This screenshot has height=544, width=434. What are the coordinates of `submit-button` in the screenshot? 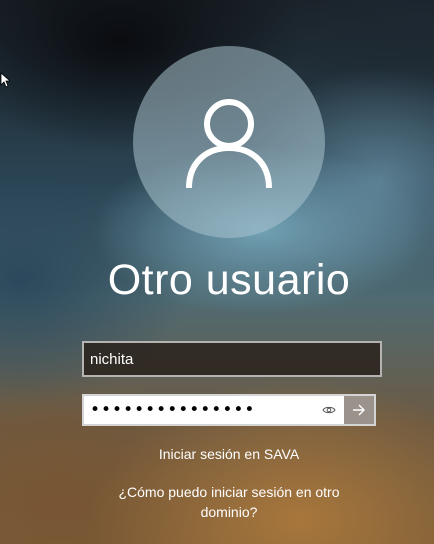 It's located at (359, 410).